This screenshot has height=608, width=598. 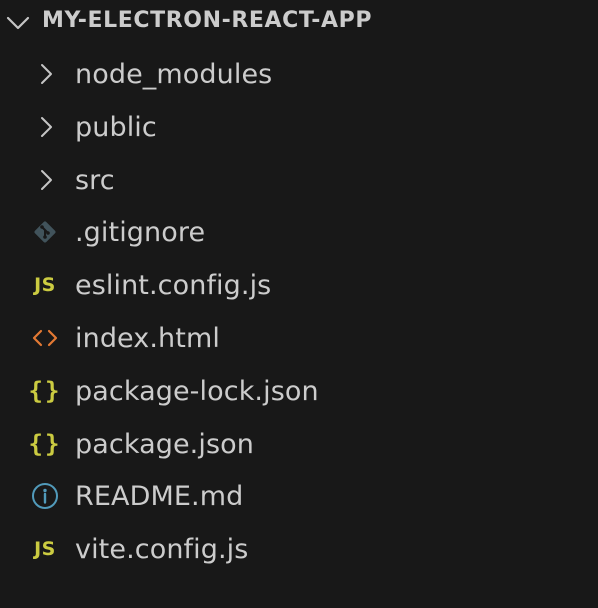 I want to click on html-icon, so click(x=45, y=338).